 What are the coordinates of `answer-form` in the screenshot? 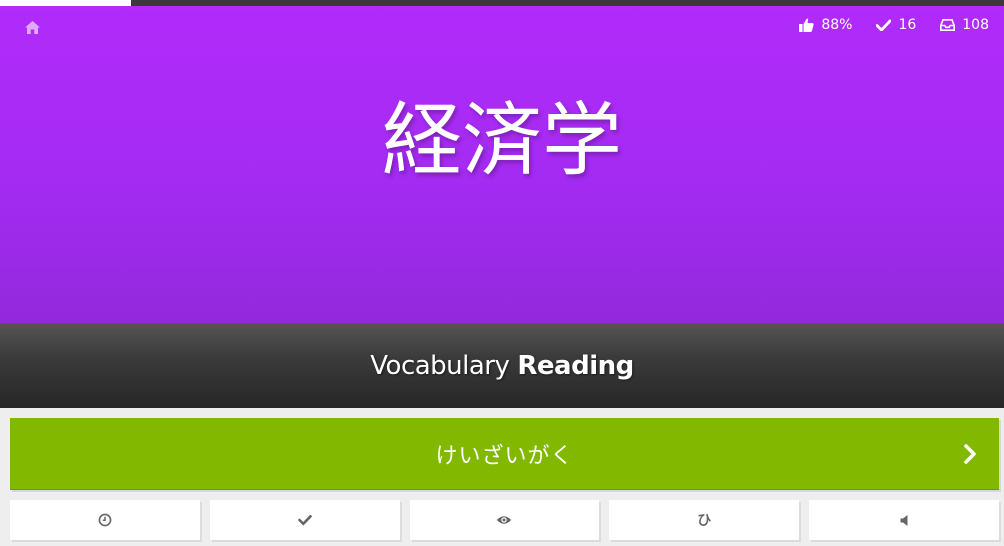 It's located at (504, 454).